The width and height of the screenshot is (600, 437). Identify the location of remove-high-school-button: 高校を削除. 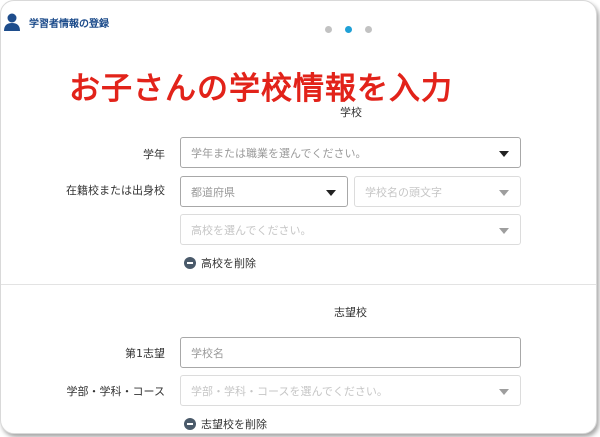
(220, 263).